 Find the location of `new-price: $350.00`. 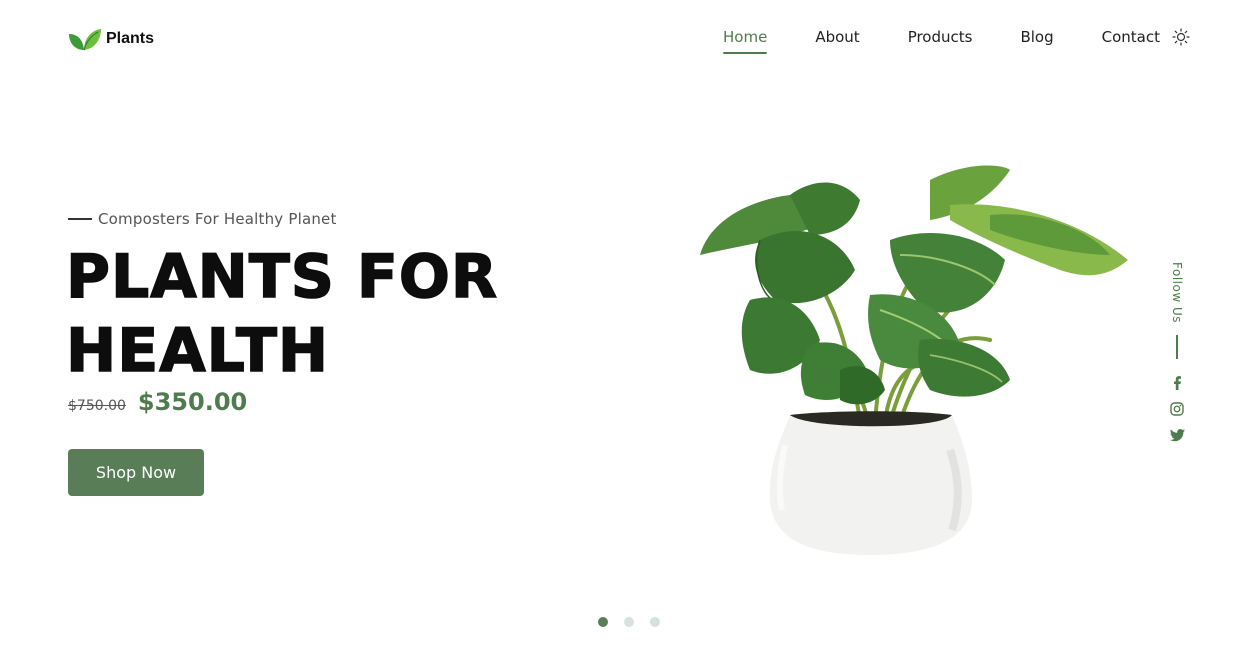

new-price: $350.00 is located at coordinates (192, 402).